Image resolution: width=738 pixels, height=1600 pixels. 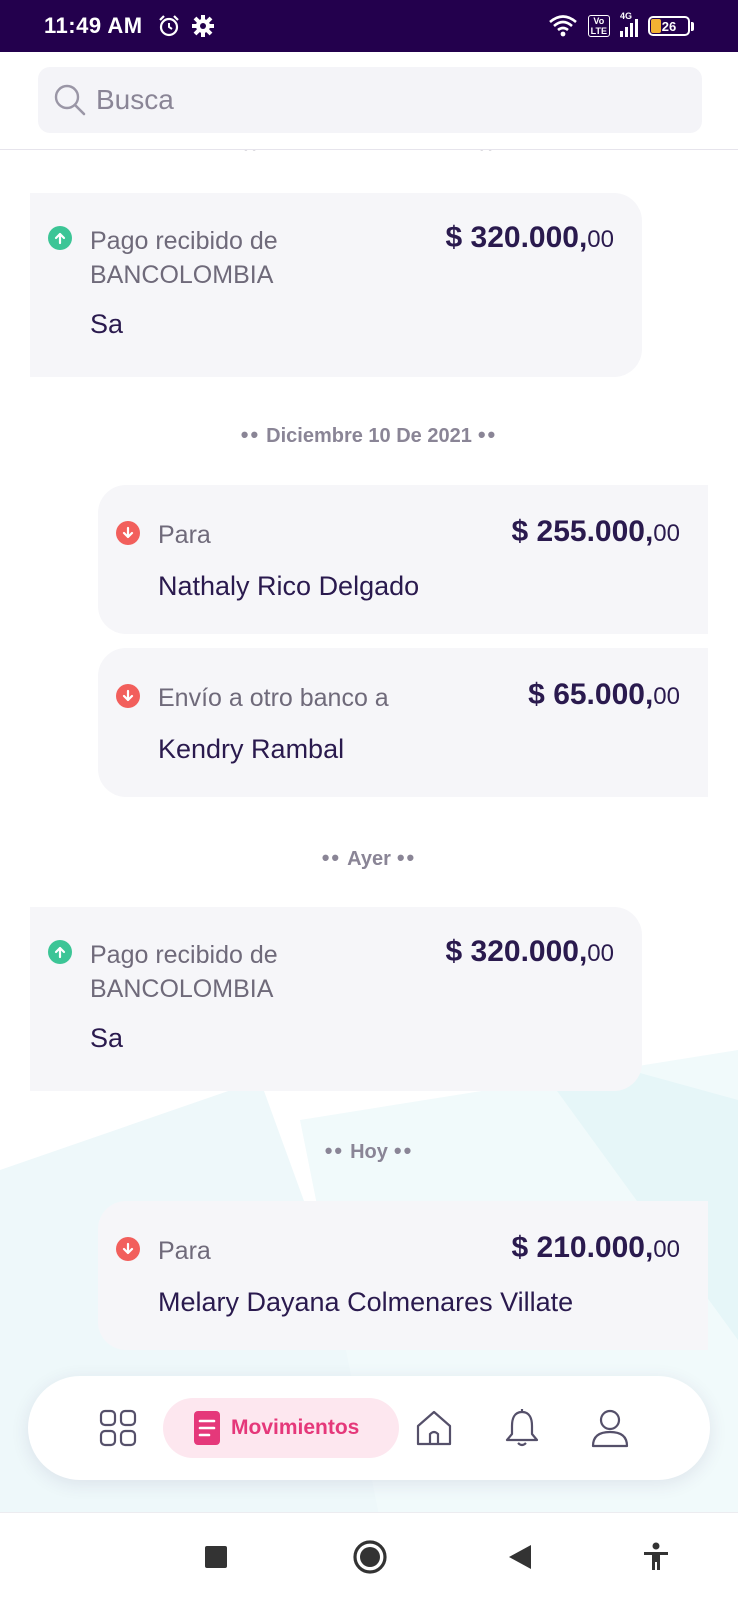 I want to click on transaction-amount: $ 255.000,00, so click(x=596, y=531).